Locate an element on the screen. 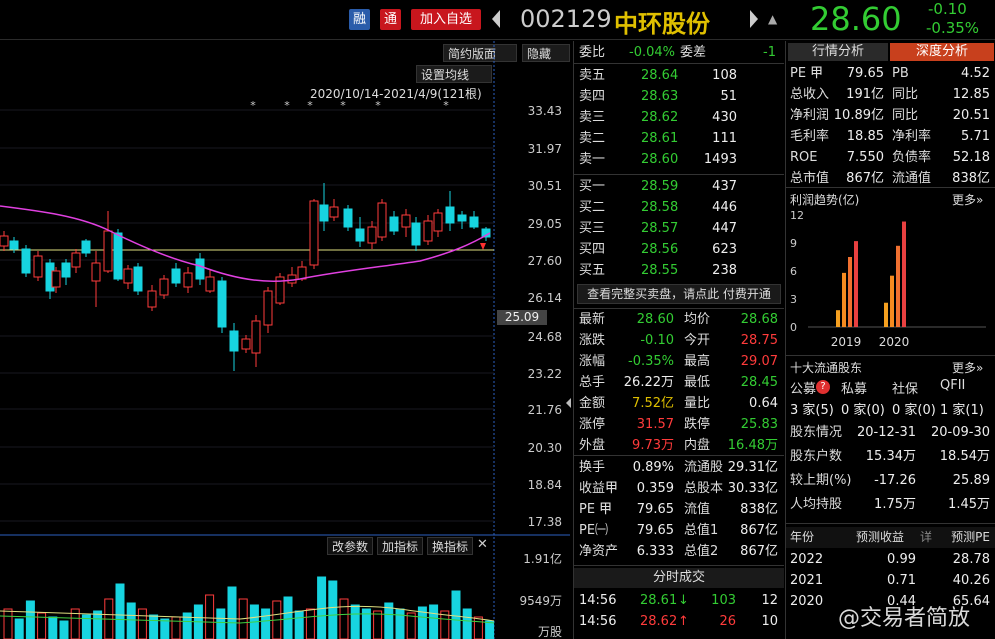 The height and width of the screenshot is (639, 995). full-book-link: 查看完整买卖盘，请点此 付费开通 is located at coordinates (679, 294).